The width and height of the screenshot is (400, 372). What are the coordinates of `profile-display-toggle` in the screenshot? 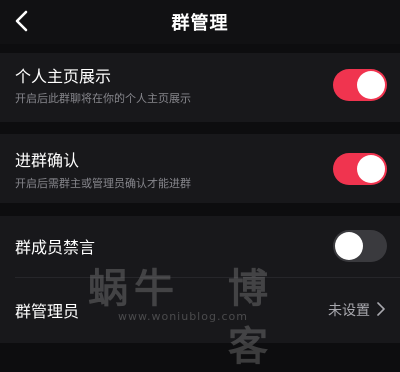 It's located at (360, 85).